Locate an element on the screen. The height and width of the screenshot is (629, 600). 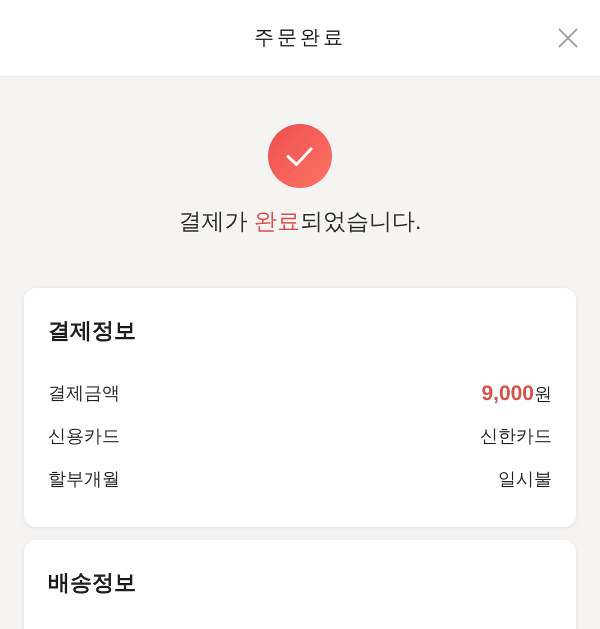
result-message: 결제가 완료되었습니다. is located at coordinates (300, 221).